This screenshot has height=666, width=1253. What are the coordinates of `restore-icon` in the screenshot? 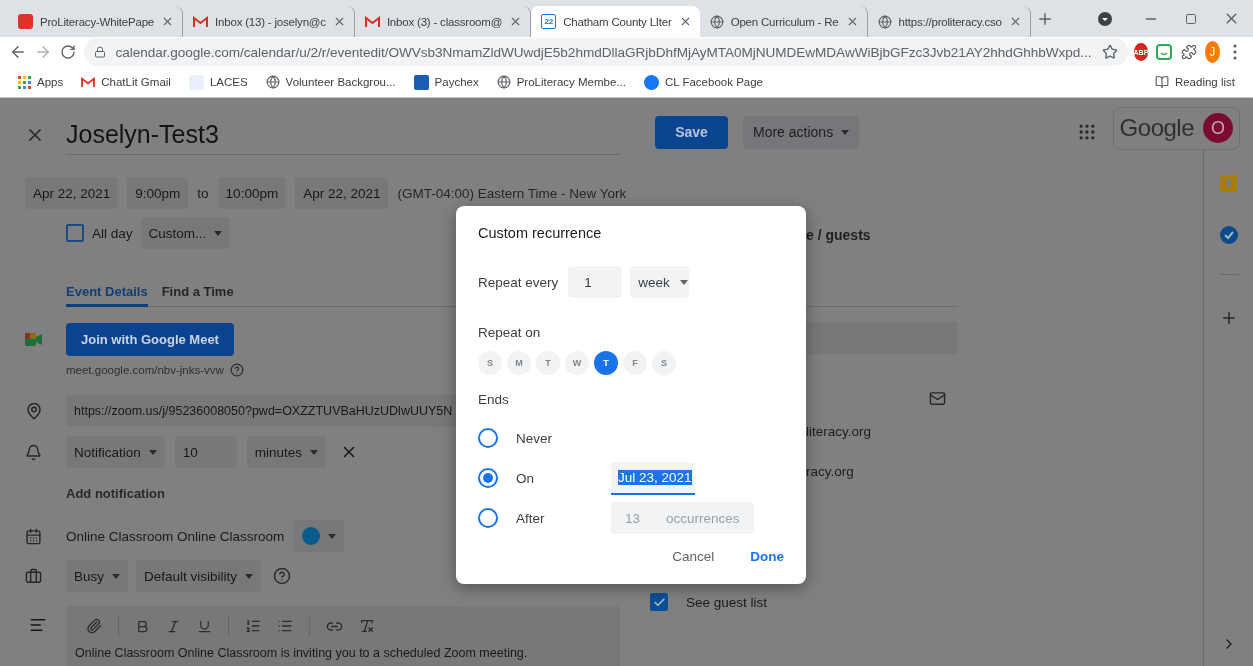 It's located at (1191, 18).